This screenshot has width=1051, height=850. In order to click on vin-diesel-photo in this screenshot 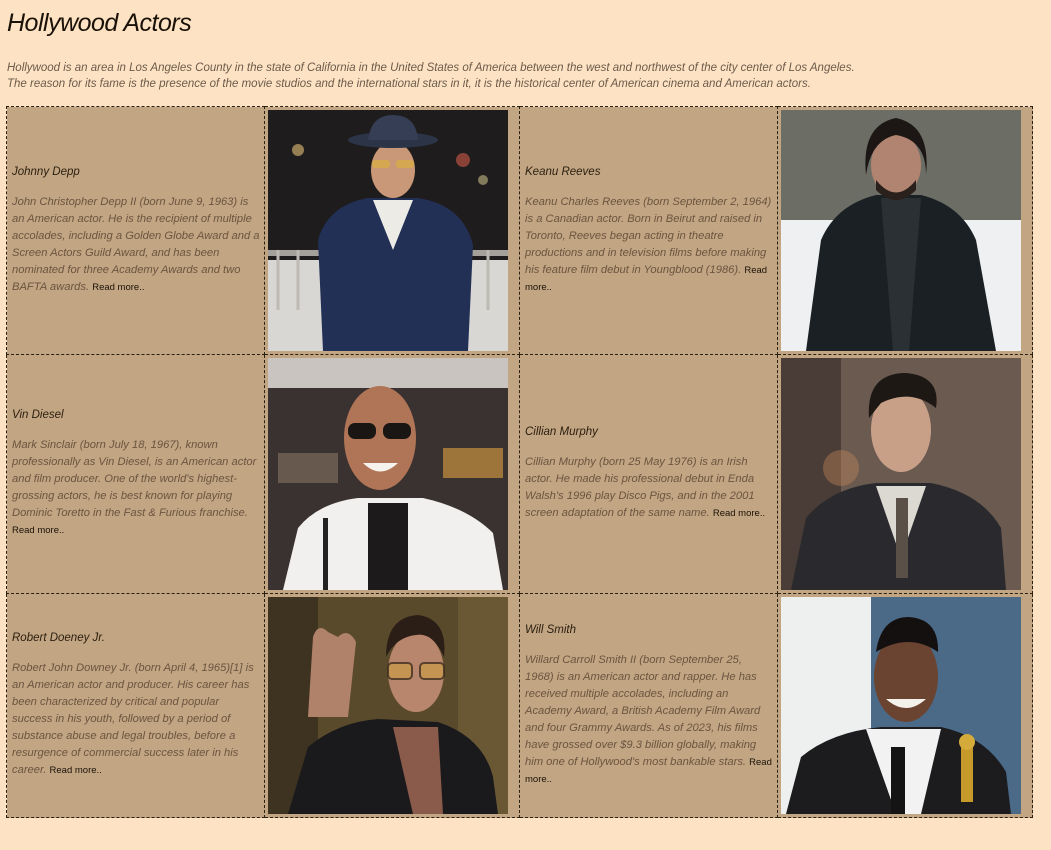, I will do `click(388, 474)`.